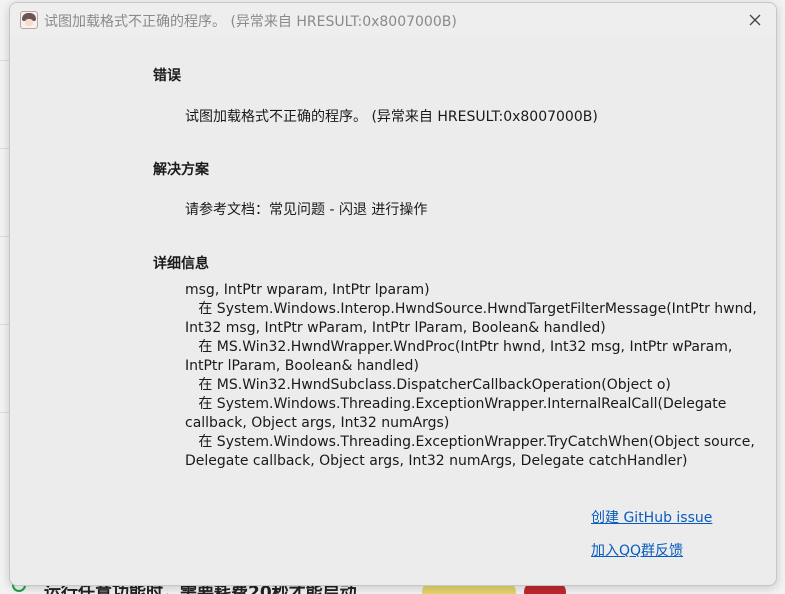 This screenshot has width=785, height=594. What do you see at coordinates (181, 170) in the screenshot?
I see `solution-heading: 解决方案` at bounding box center [181, 170].